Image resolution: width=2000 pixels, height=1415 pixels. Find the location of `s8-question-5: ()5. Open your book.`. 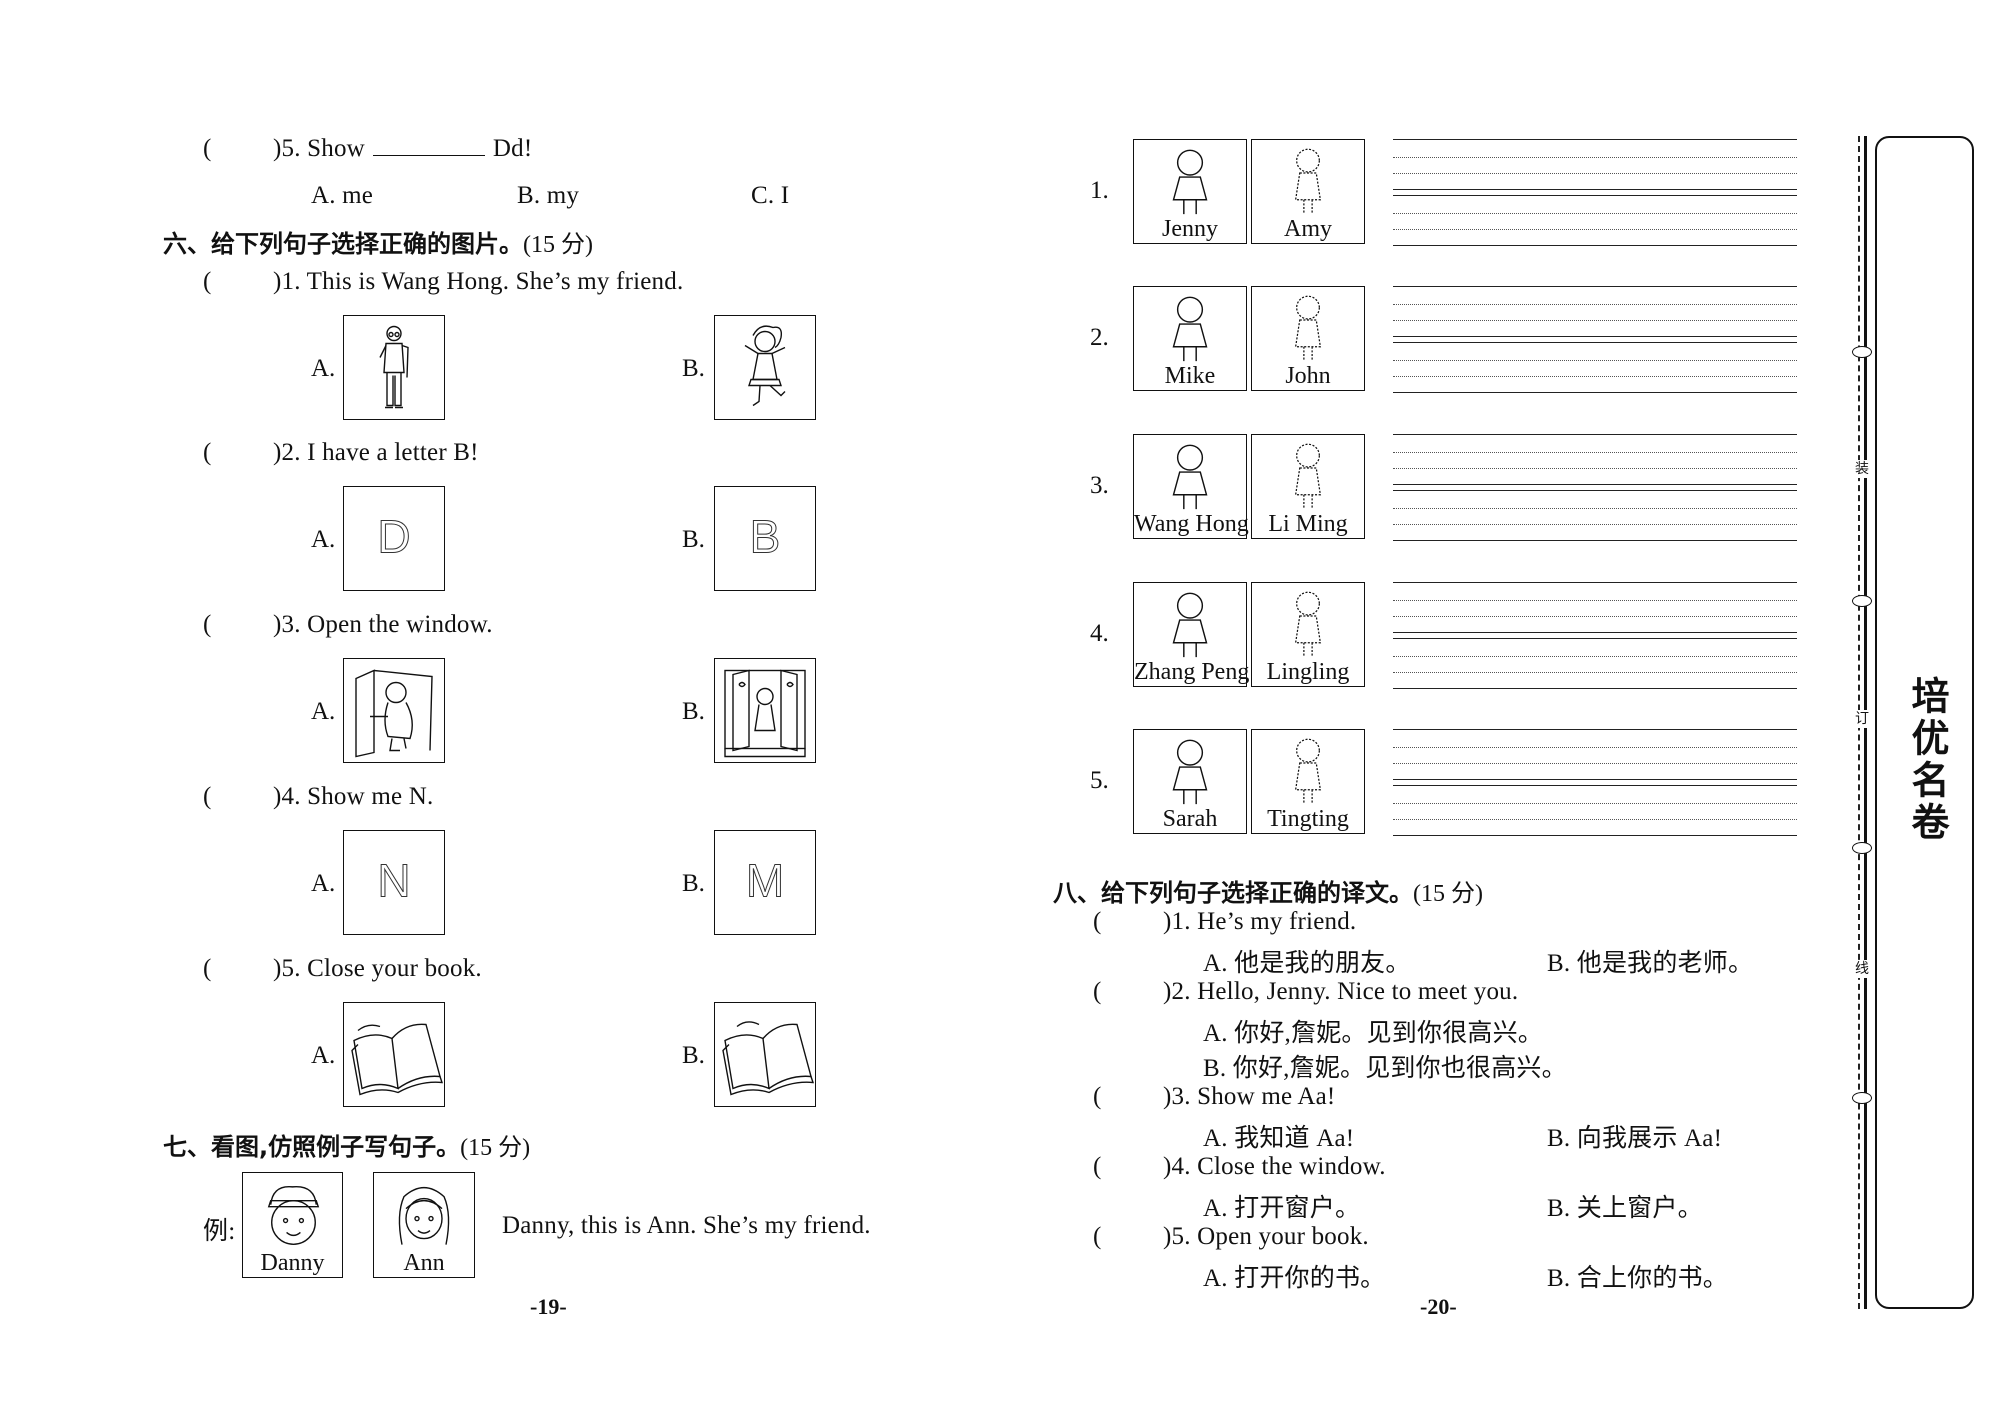

s8-question-5: ()5. Open your book. is located at coordinates (1231, 1237).